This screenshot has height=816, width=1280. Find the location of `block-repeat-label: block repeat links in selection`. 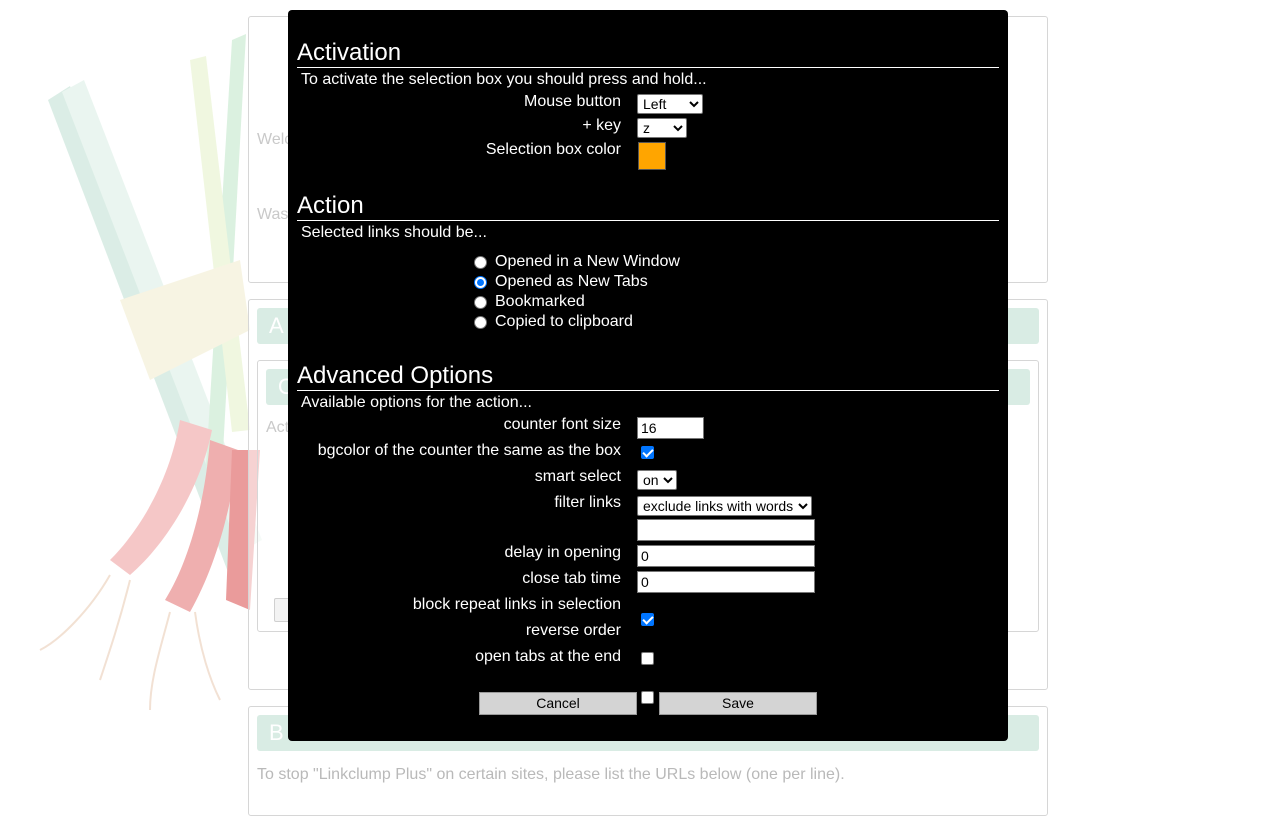

block-repeat-label: block repeat links in selection is located at coordinates (516, 604).